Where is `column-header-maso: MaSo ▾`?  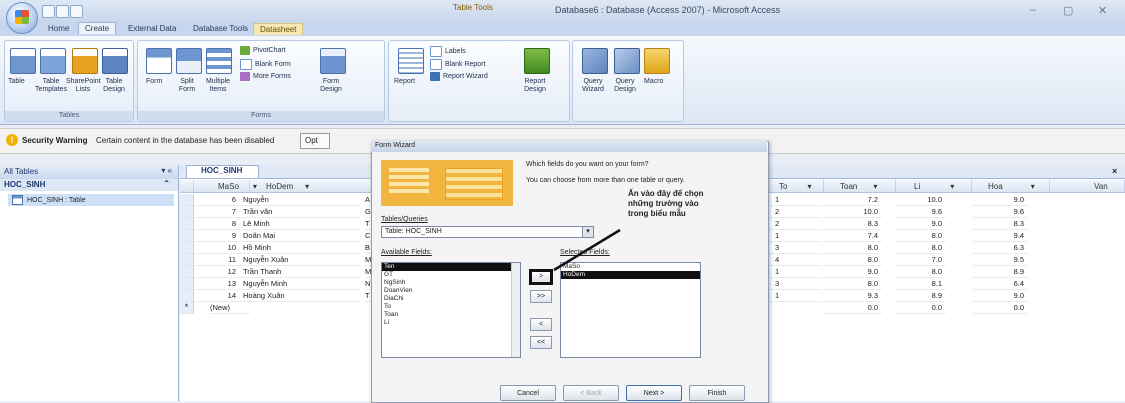 column-header-maso: MaSo ▾ is located at coordinates (225, 186).